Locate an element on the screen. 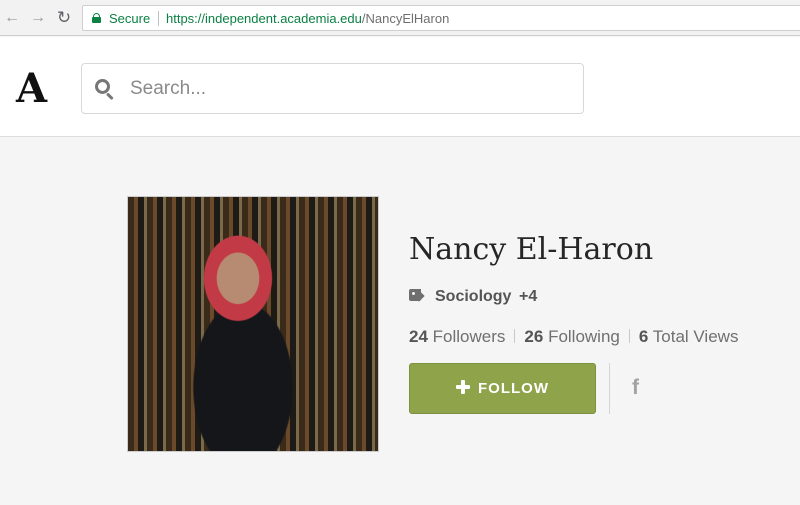 This screenshot has width=800, height=505. url-host: https://independent.academia.edu is located at coordinates (264, 18).